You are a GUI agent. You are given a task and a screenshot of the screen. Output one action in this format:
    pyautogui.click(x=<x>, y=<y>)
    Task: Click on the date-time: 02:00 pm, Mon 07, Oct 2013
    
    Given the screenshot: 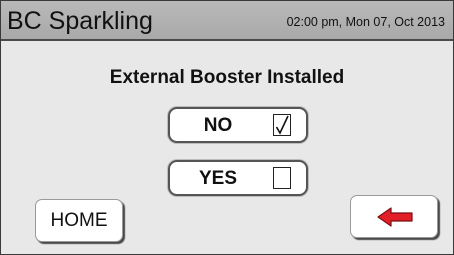 What is the action you would take?
    pyautogui.click(x=365, y=22)
    